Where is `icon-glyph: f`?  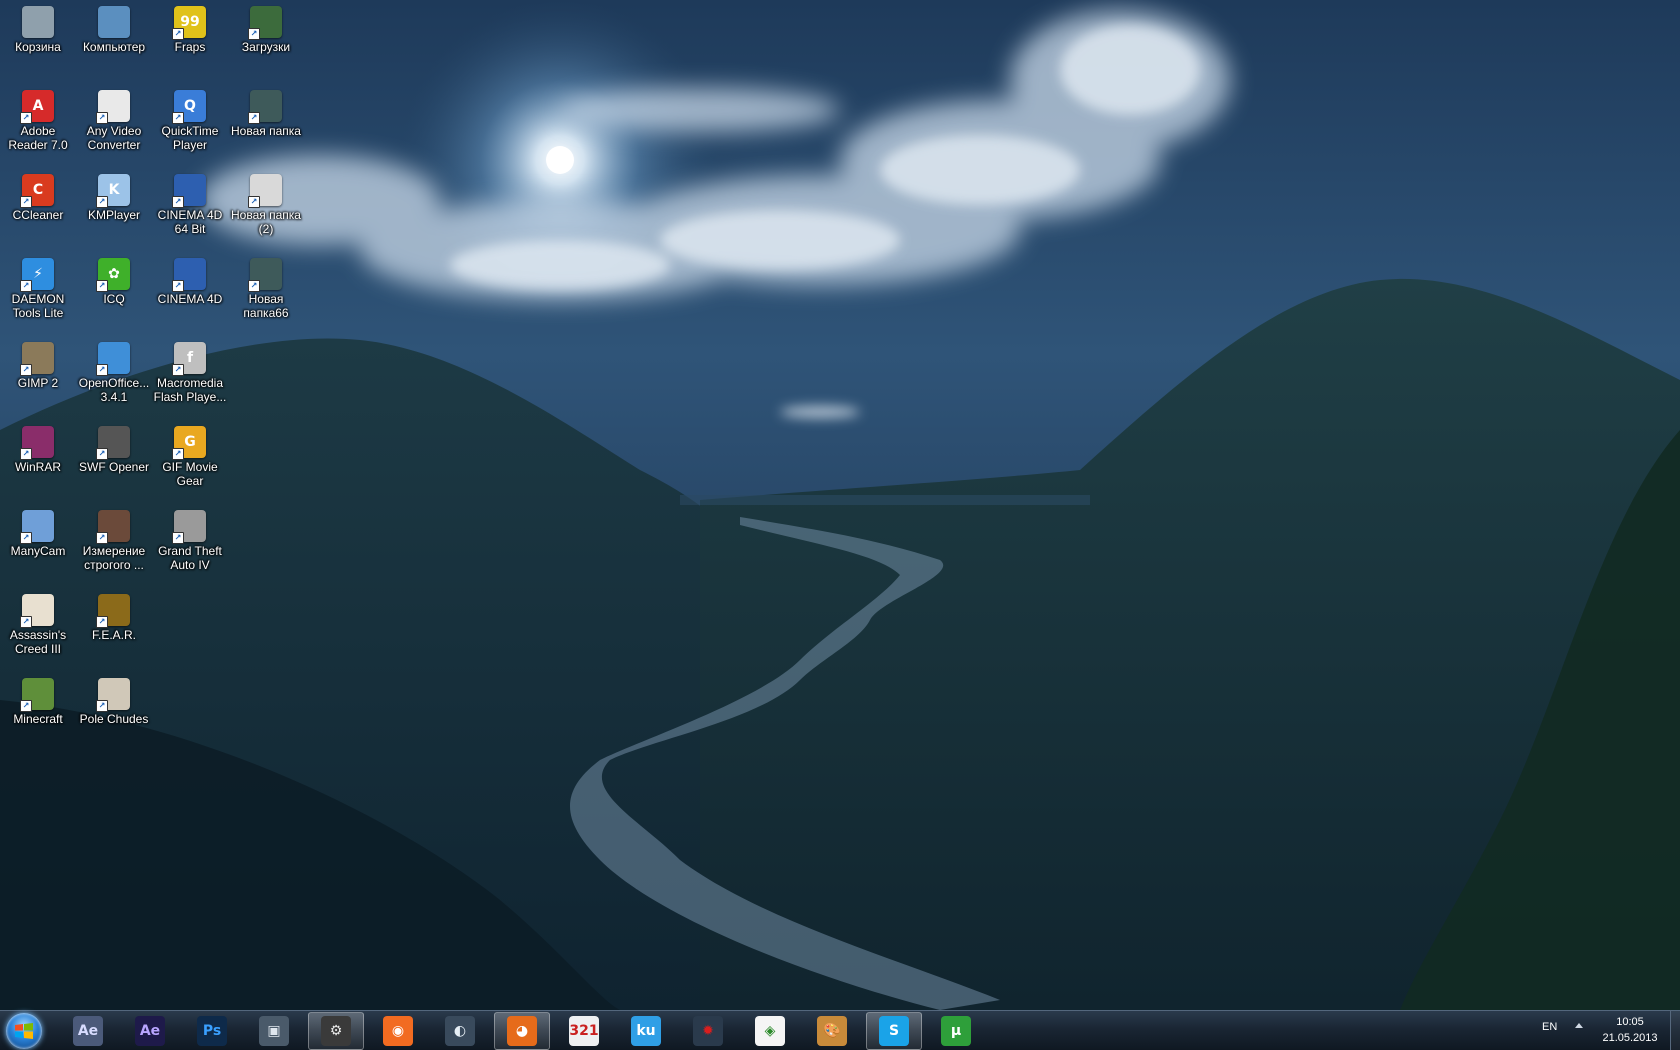 icon-glyph: f is located at coordinates (190, 358).